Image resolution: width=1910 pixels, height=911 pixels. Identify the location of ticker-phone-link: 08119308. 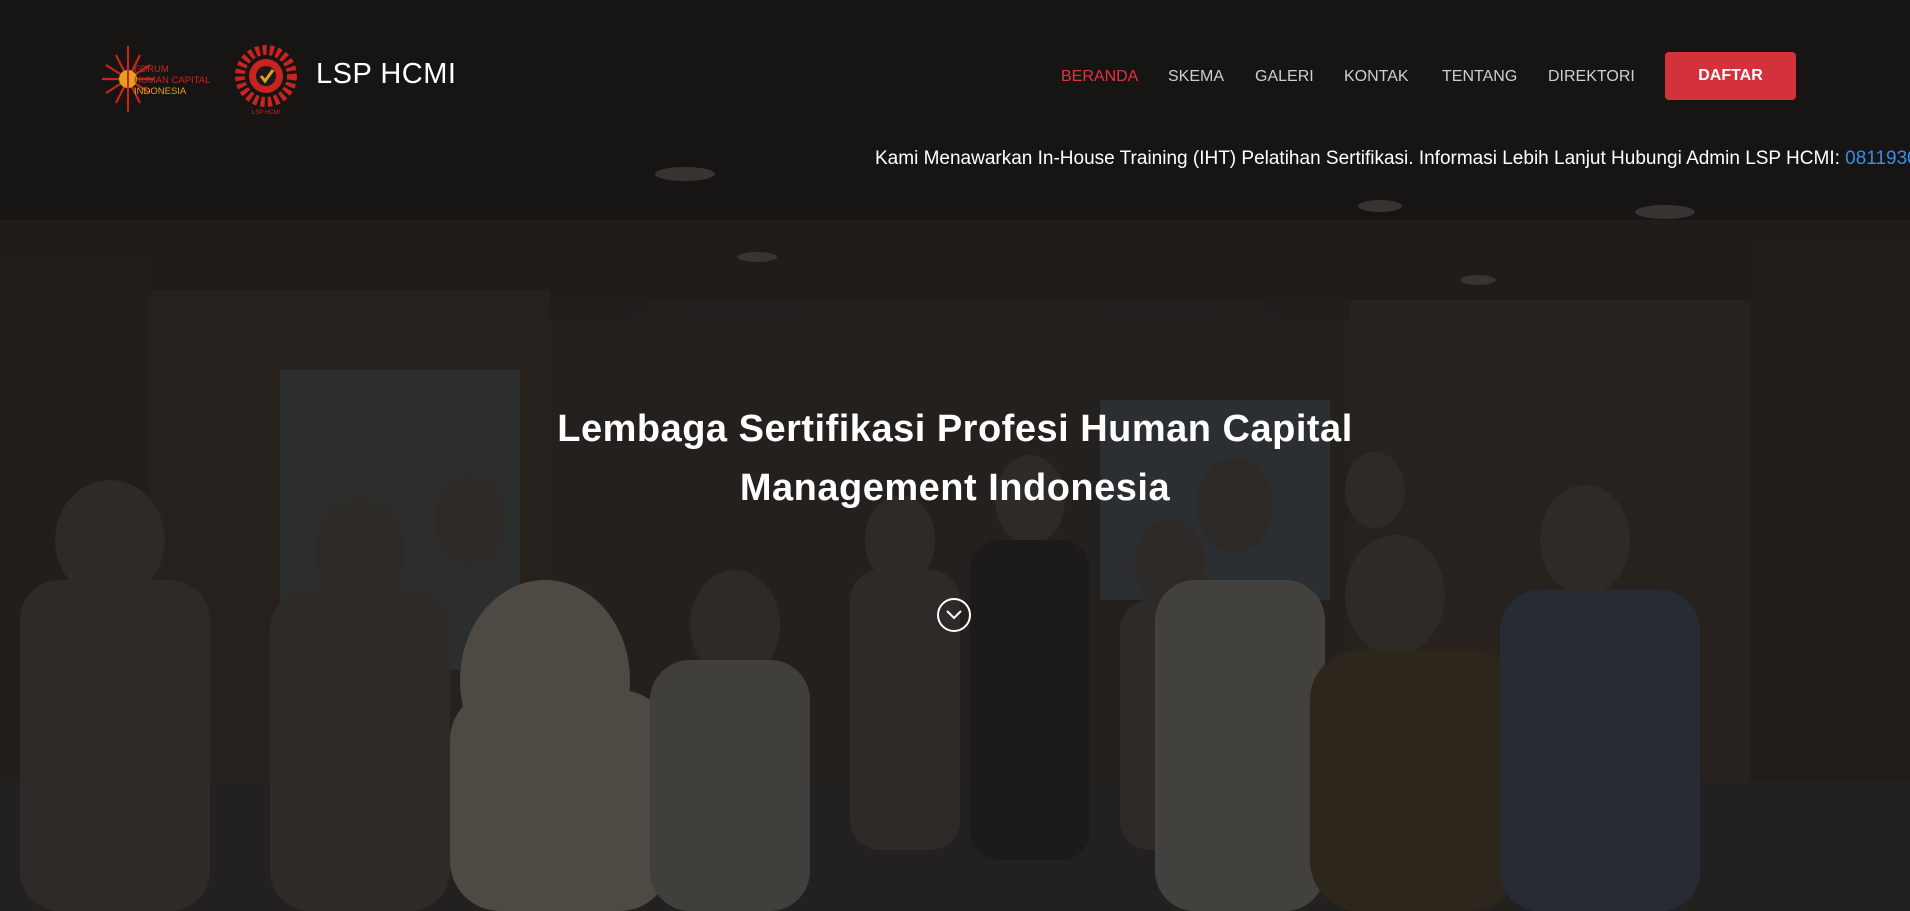
(1877, 158).